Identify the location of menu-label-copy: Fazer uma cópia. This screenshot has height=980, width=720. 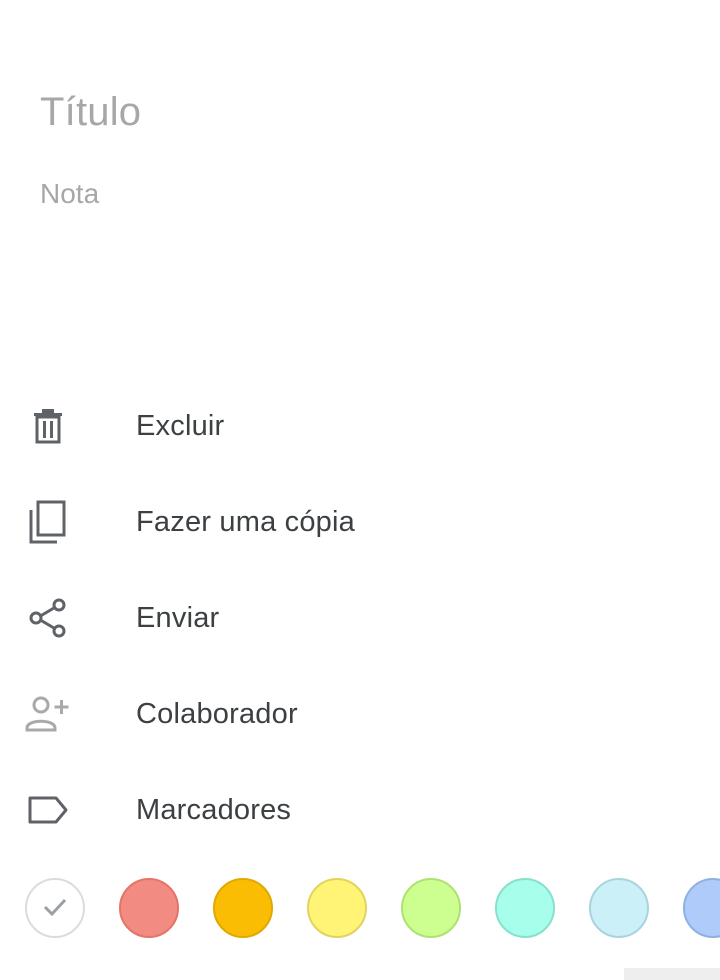
(245, 521).